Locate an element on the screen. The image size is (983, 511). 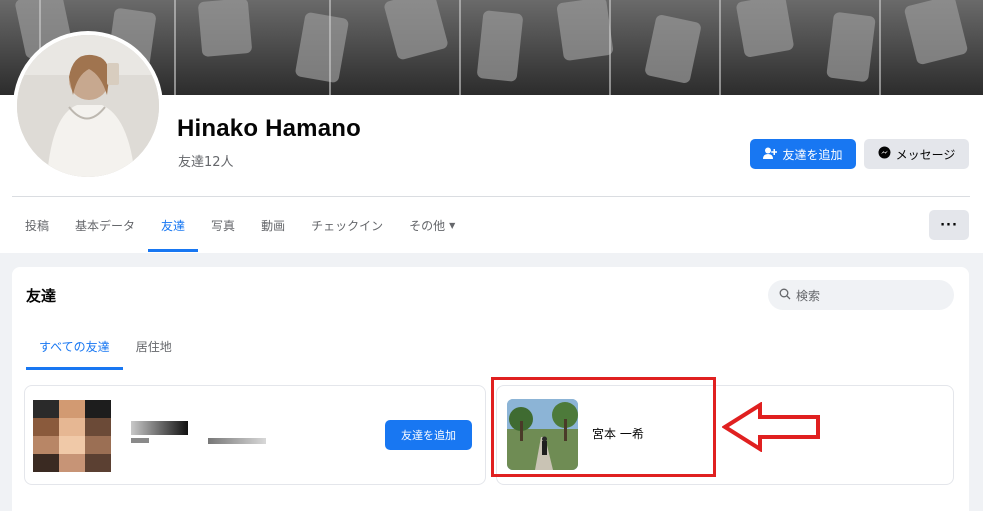
highlight-box is located at coordinates (603, 427).